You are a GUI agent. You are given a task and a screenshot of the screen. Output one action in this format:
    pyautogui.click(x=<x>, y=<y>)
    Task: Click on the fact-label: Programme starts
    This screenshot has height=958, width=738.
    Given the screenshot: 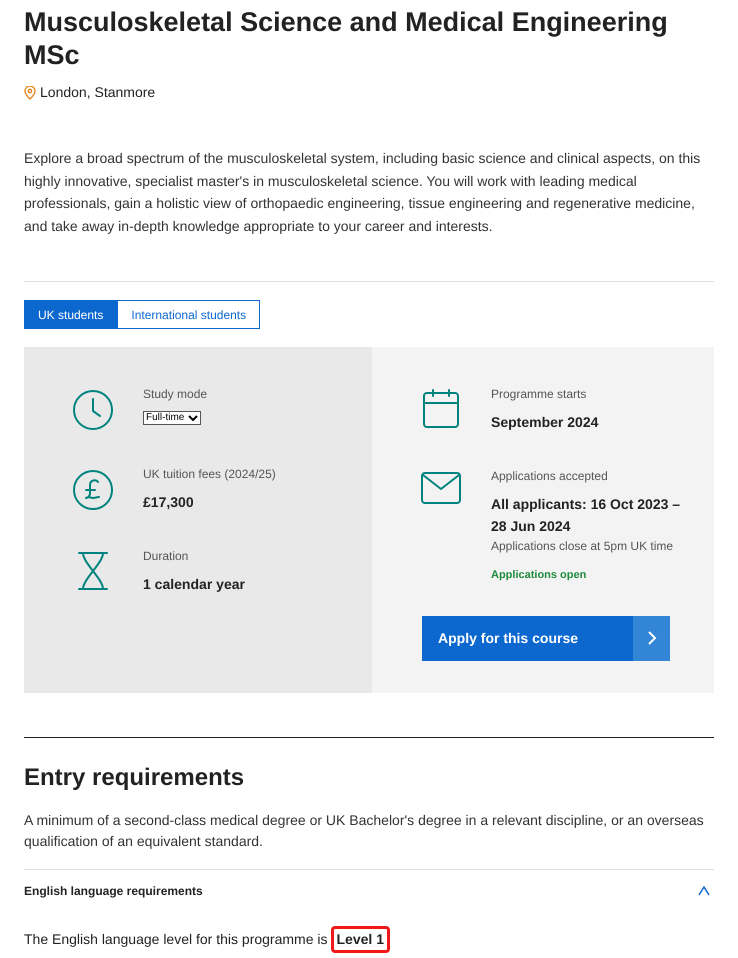 What is the action you would take?
    pyautogui.click(x=539, y=394)
    